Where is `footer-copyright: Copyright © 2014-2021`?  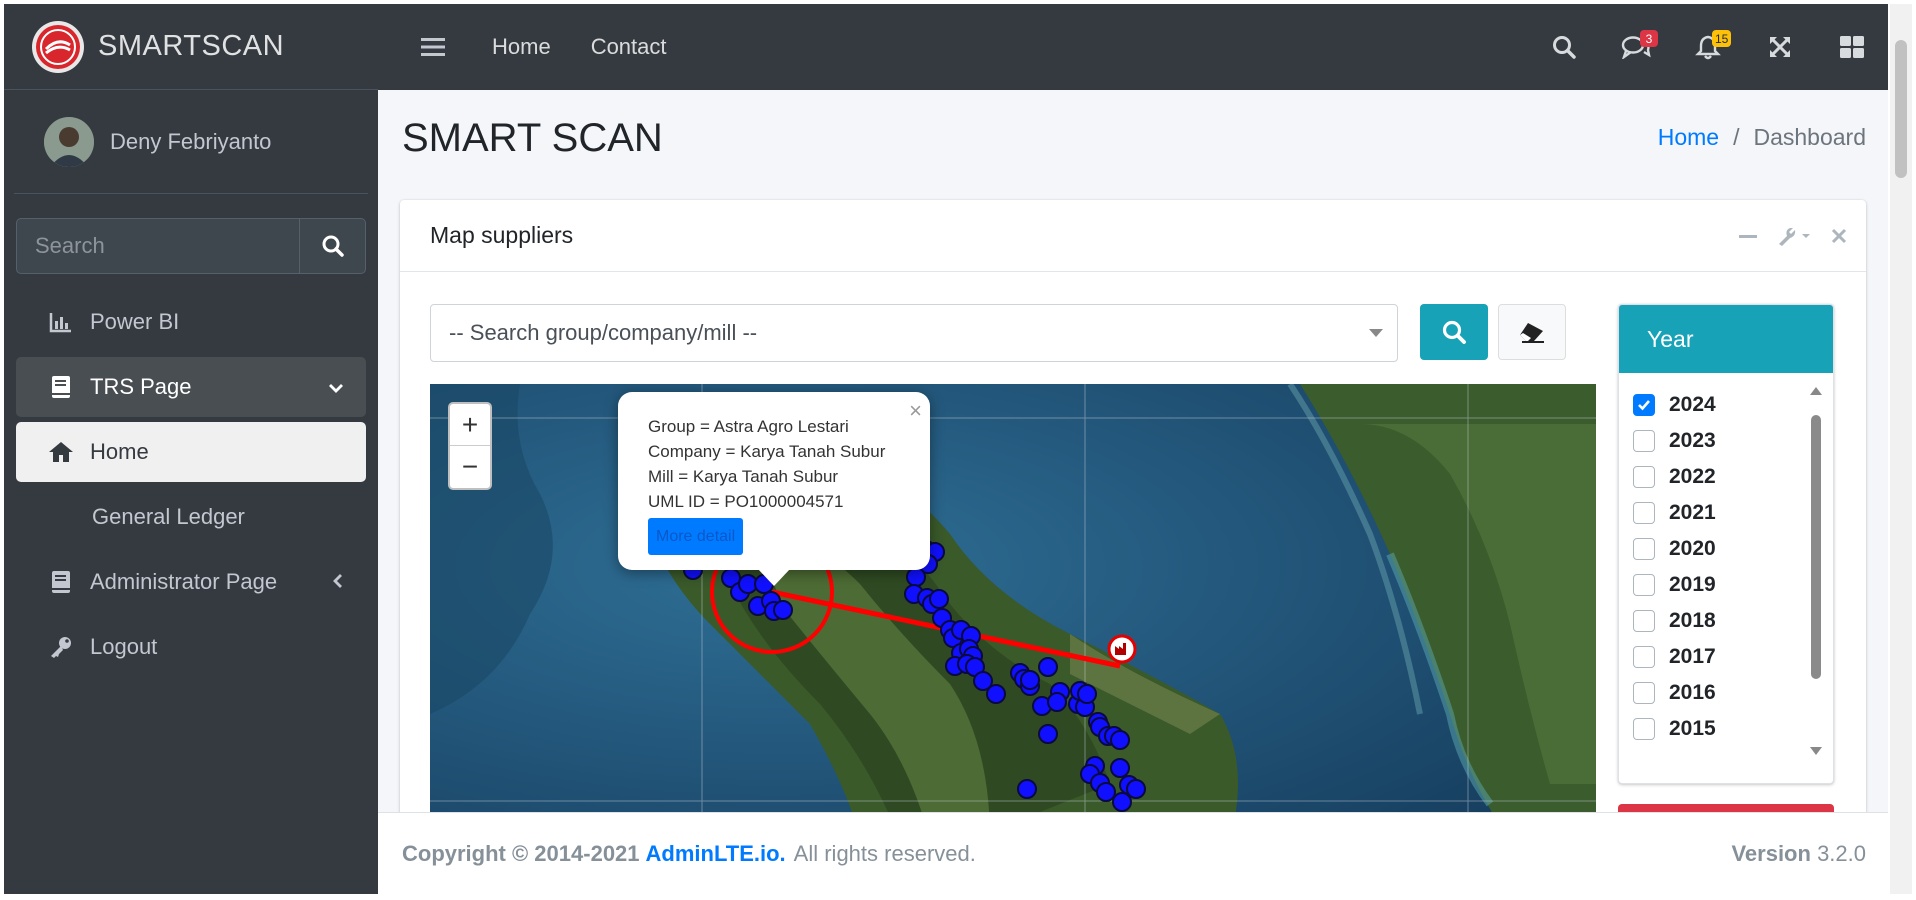 footer-copyright: Copyright © 2014-2021 is located at coordinates (521, 853).